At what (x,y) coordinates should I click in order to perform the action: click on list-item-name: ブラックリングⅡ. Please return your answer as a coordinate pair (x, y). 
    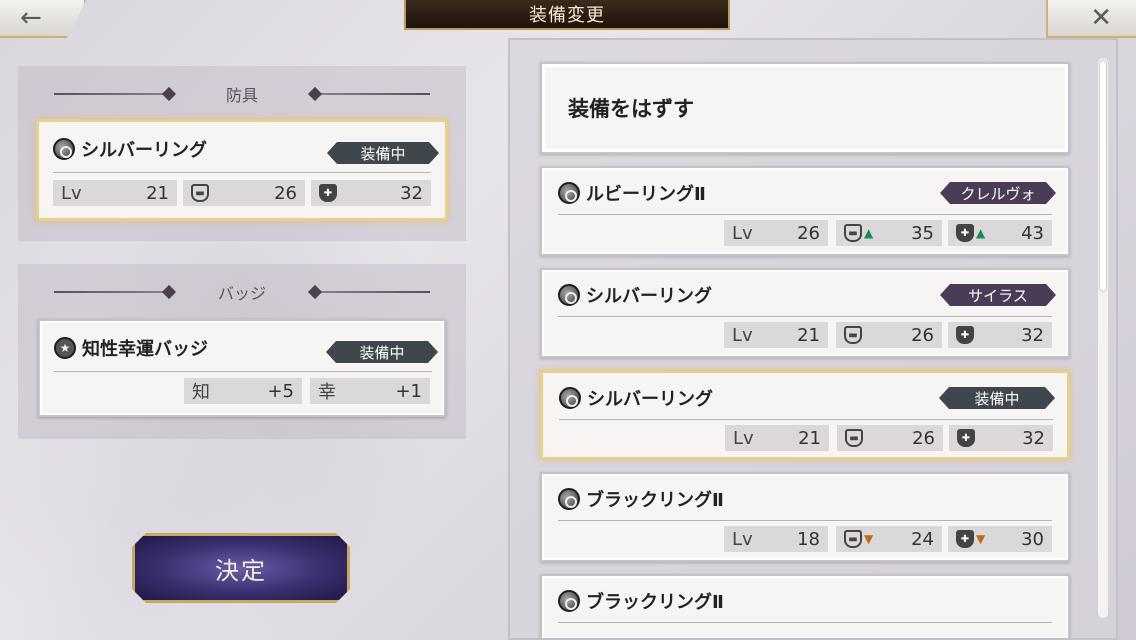
    Looking at the image, I should click on (641, 601).